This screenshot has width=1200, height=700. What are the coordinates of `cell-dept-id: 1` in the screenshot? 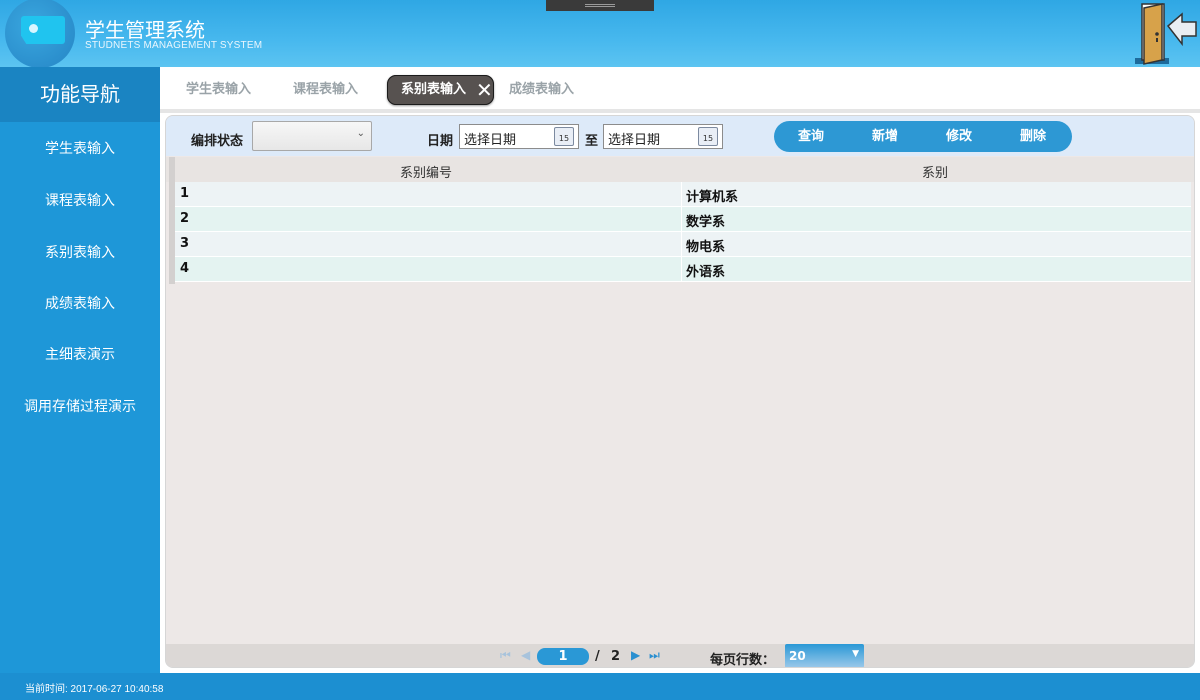 It's located at (185, 193).